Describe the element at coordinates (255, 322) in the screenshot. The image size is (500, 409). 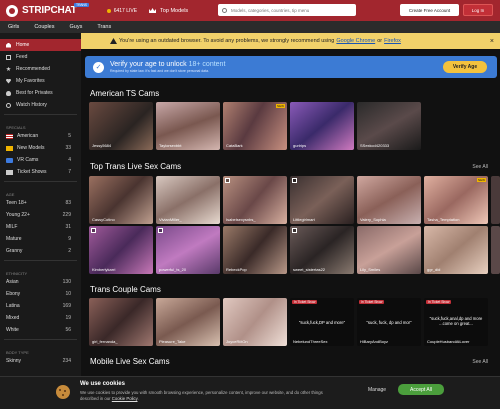
I see `cam-thumbnail: JoyceRiitOn` at that location.